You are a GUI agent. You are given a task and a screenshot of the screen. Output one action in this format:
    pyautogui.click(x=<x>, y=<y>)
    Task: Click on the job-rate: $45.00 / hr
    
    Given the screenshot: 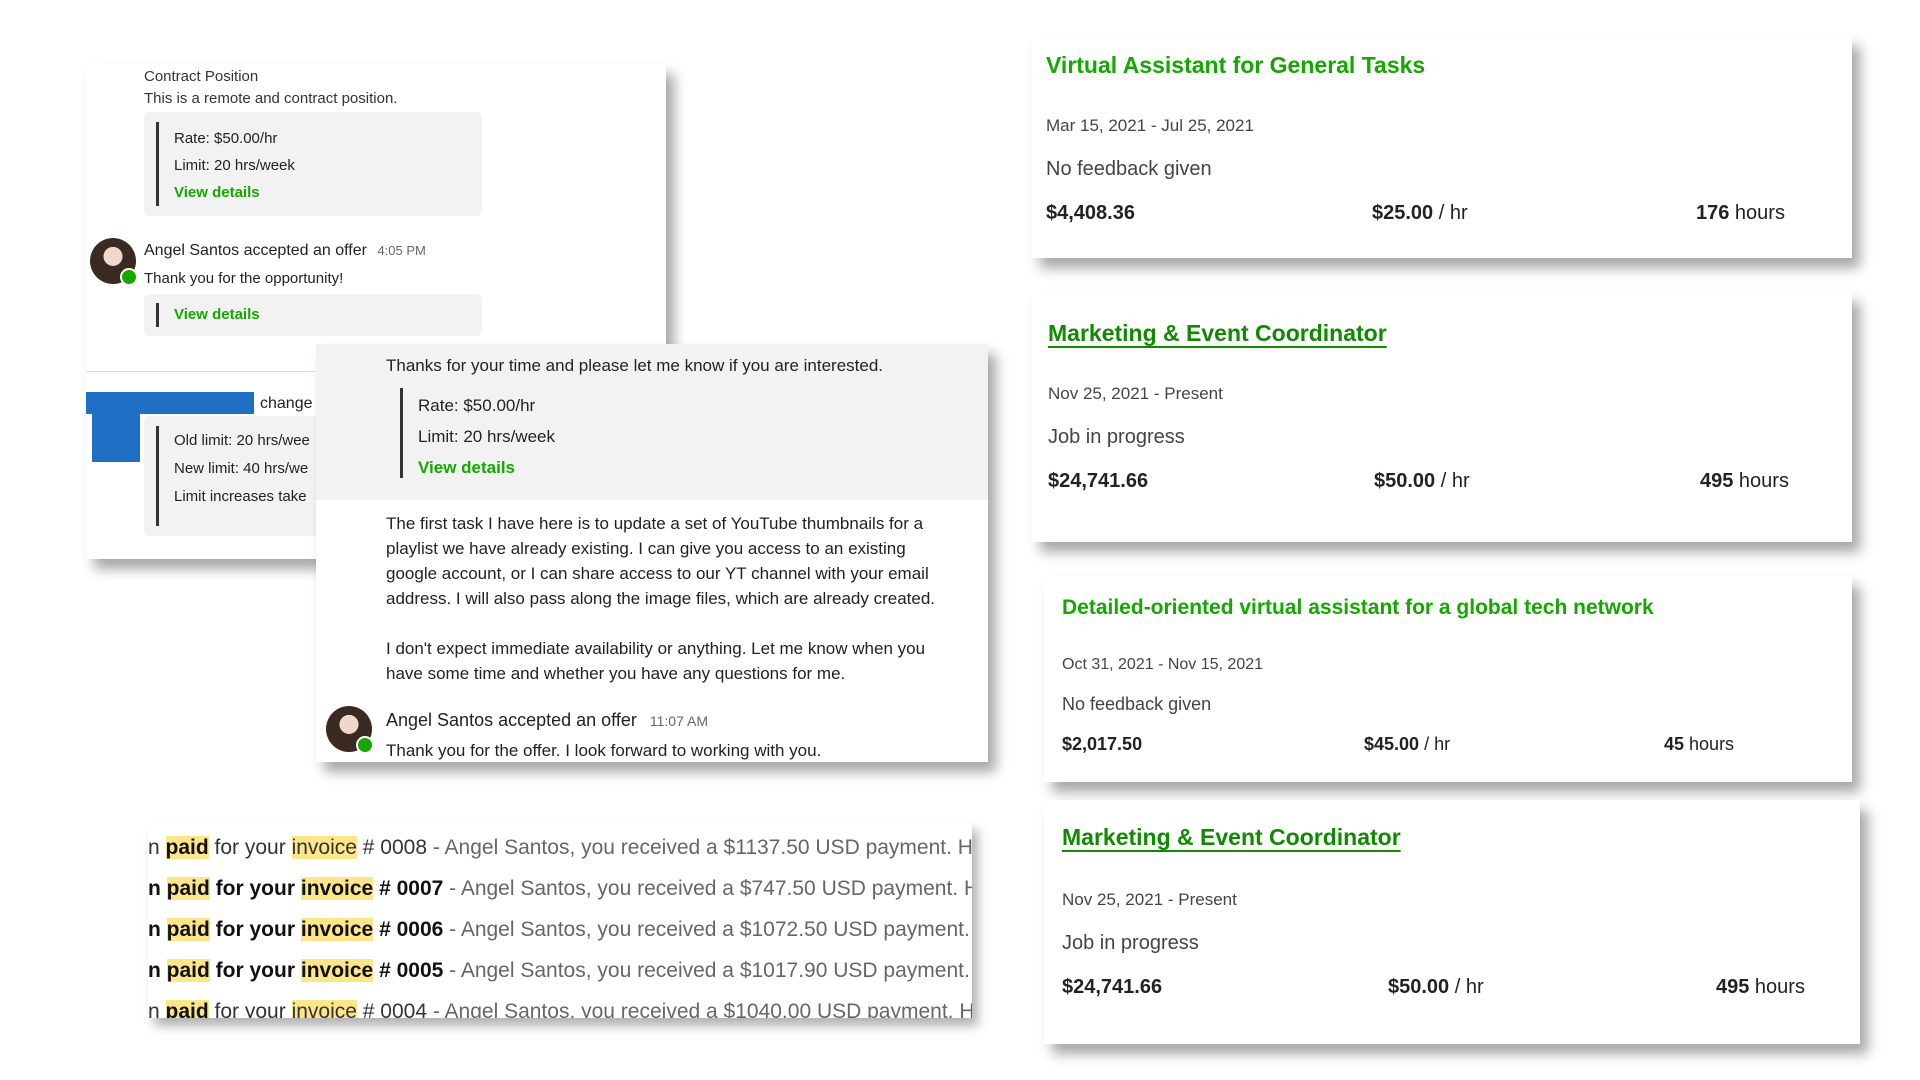 What is the action you would take?
    pyautogui.click(x=1407, y=744)
    